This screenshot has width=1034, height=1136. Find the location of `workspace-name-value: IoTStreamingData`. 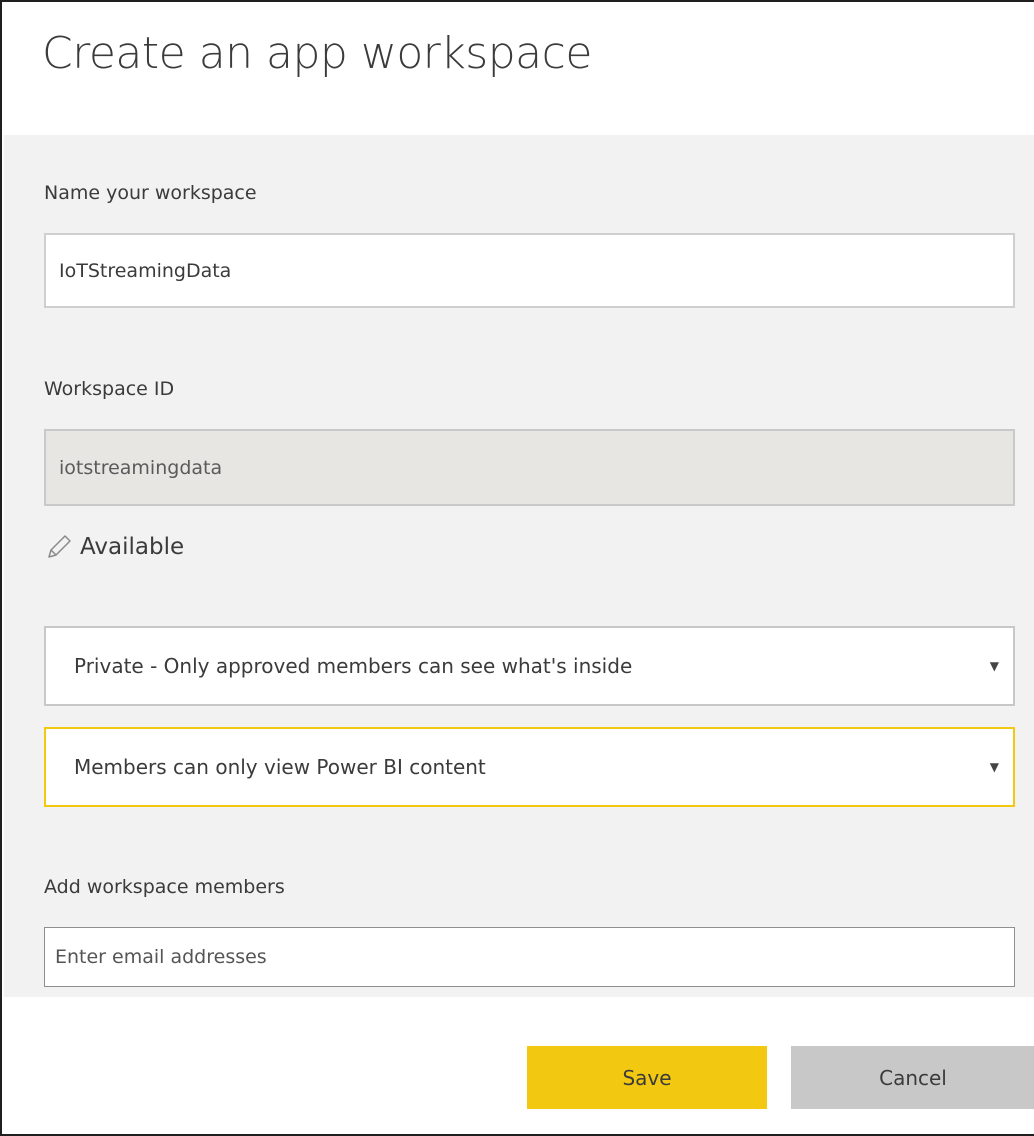

workspace-name-value: IoTStreamingData is located at coordinates (145, 270).